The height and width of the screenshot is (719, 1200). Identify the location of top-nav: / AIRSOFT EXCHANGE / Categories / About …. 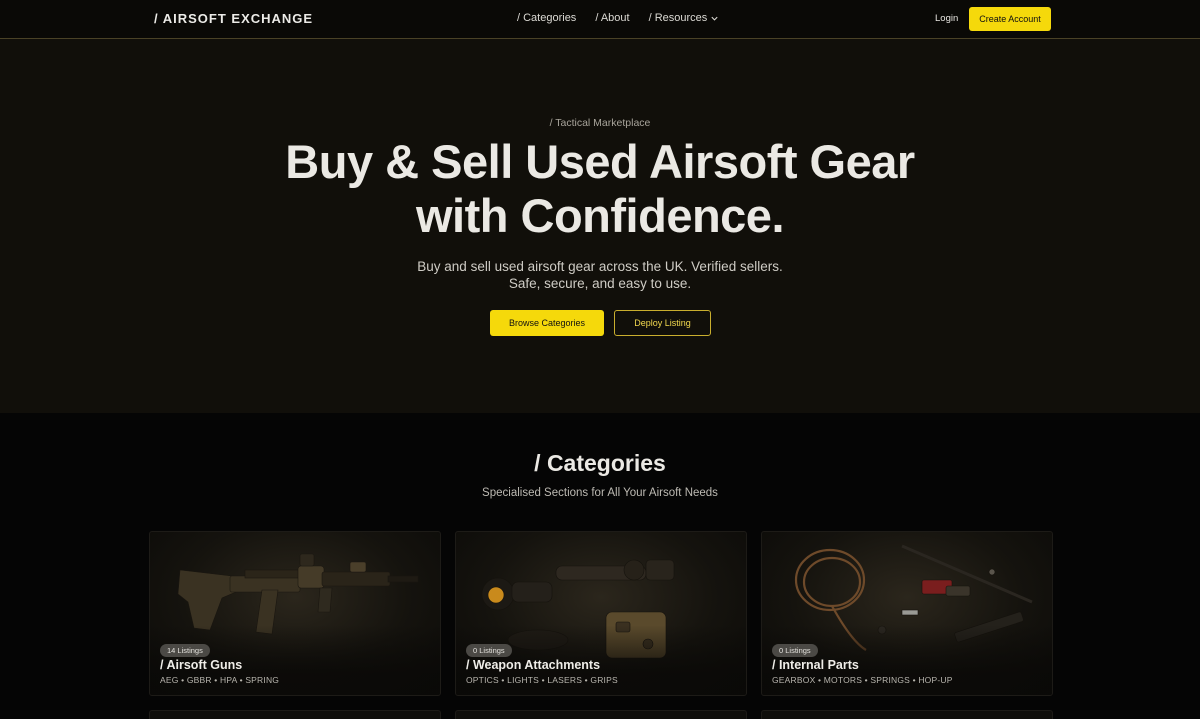
(600, 19).